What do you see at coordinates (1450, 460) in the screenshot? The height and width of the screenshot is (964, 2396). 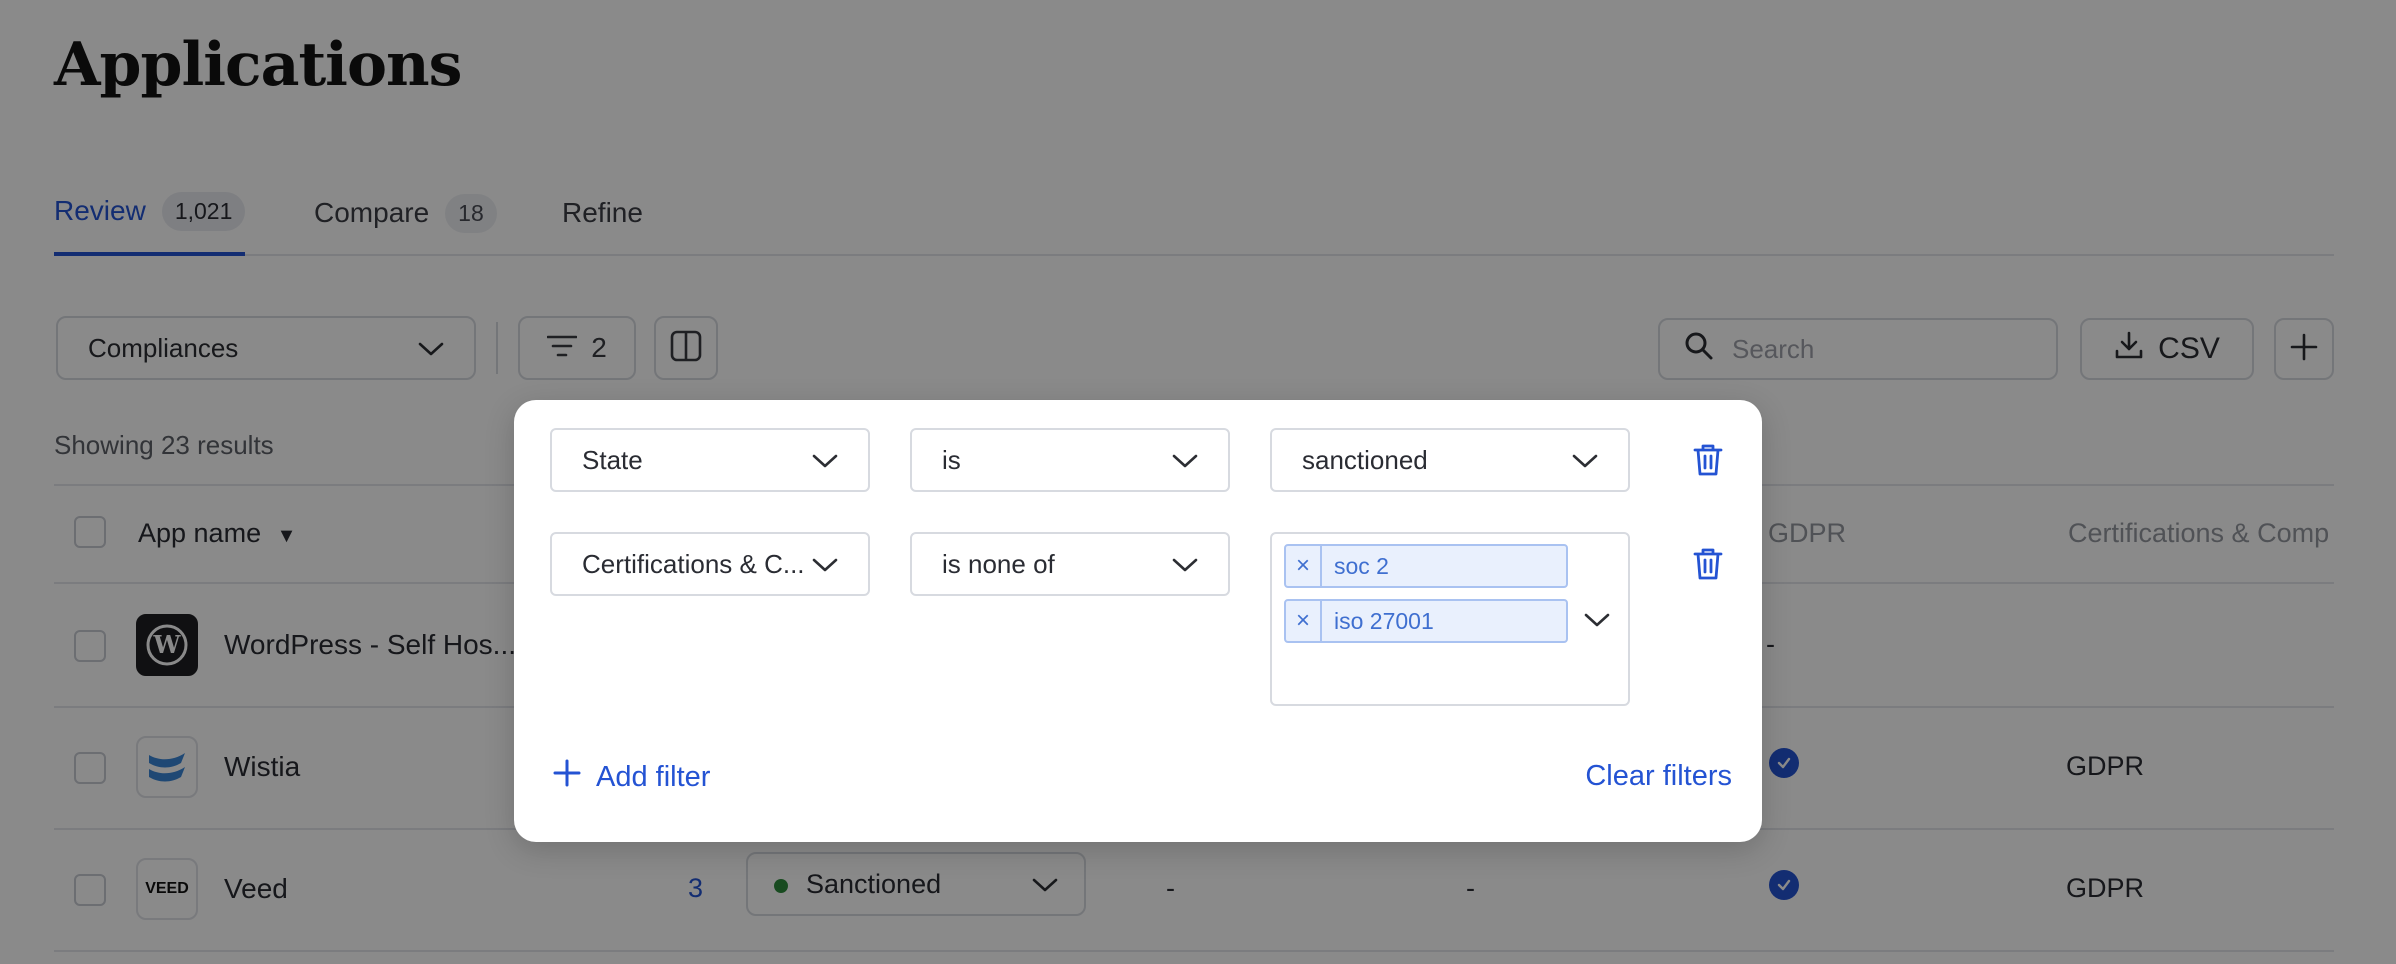 I see `filter-value-select: sanctioned` at bounding box center [1450, 460].